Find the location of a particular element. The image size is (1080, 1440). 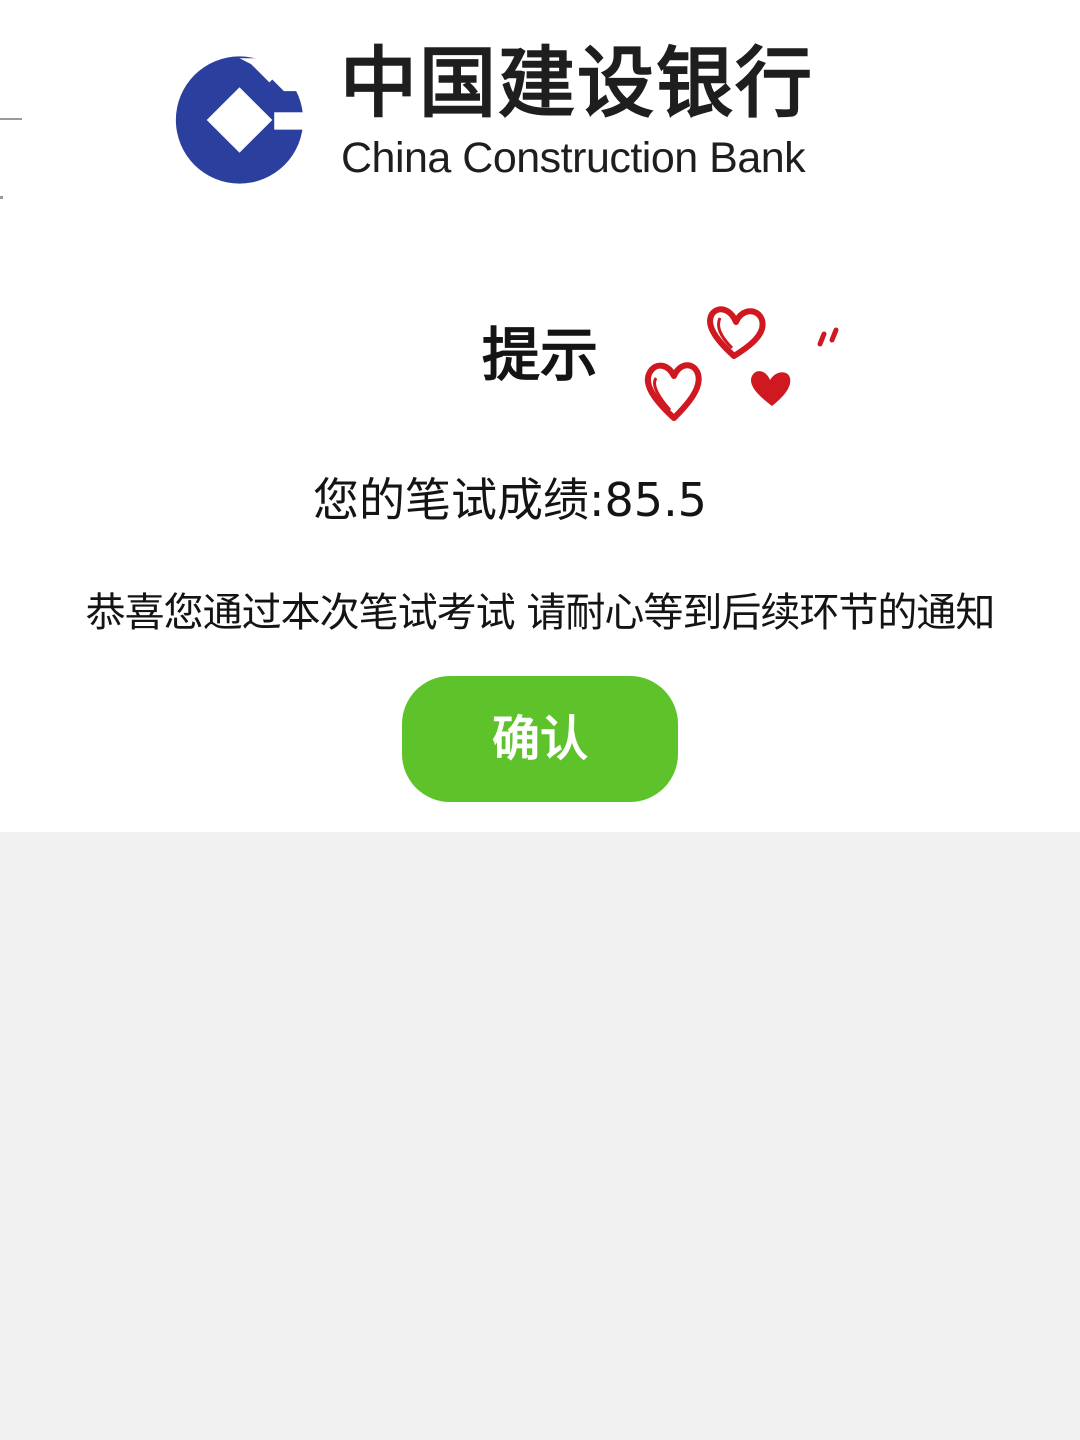

score-line: 您的笔试成绩:85.5 is located at coordinates (510, 500).